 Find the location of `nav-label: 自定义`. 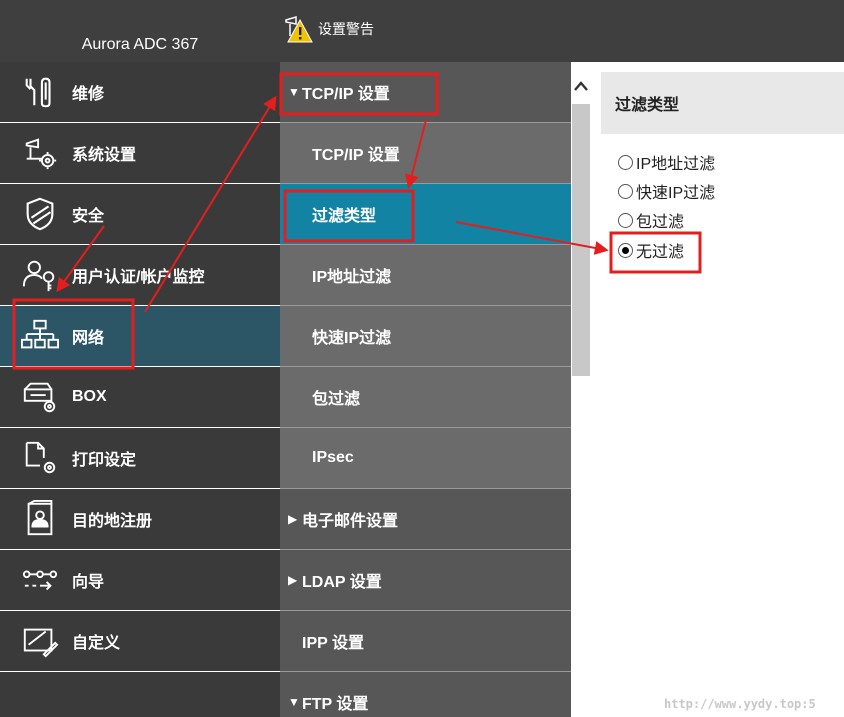

nav-label: 自定义 is located at coordinates (96, 643).